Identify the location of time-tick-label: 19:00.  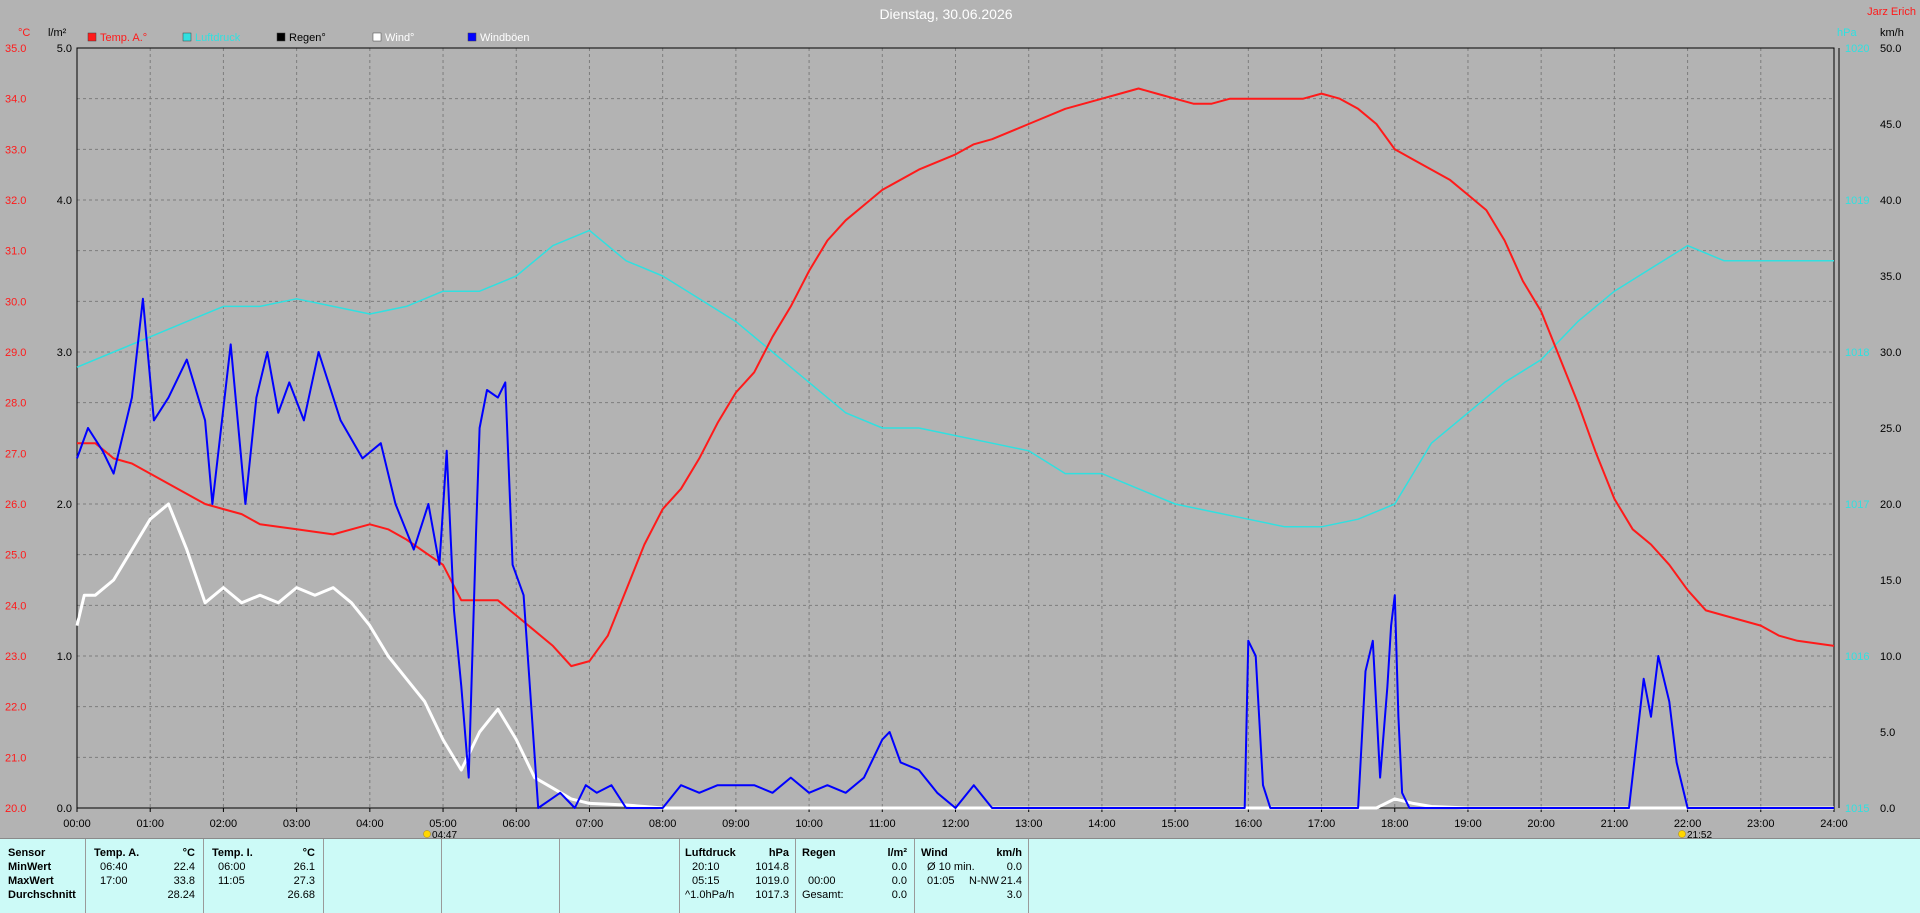
(1468, 824).